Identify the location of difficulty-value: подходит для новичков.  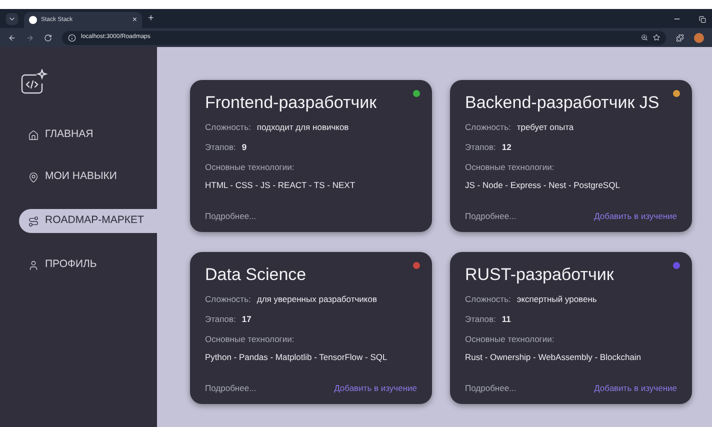
(302, 127).